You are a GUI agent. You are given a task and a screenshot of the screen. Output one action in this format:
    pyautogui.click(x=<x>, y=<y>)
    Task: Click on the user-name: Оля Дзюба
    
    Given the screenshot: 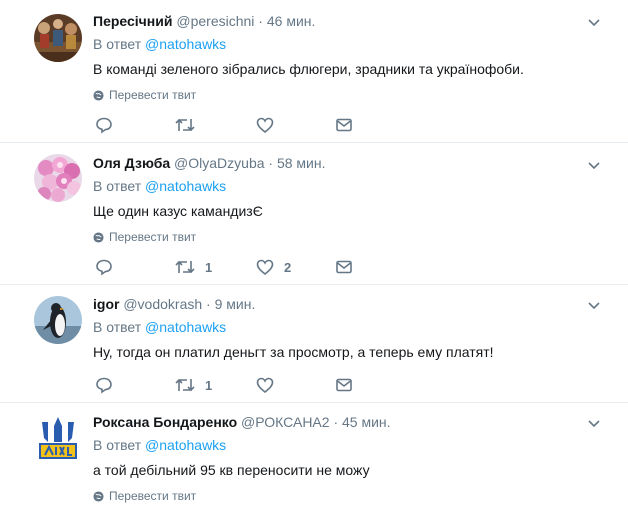 What is the action you would take?
    pyautogui.click(x=131, y=163)
    